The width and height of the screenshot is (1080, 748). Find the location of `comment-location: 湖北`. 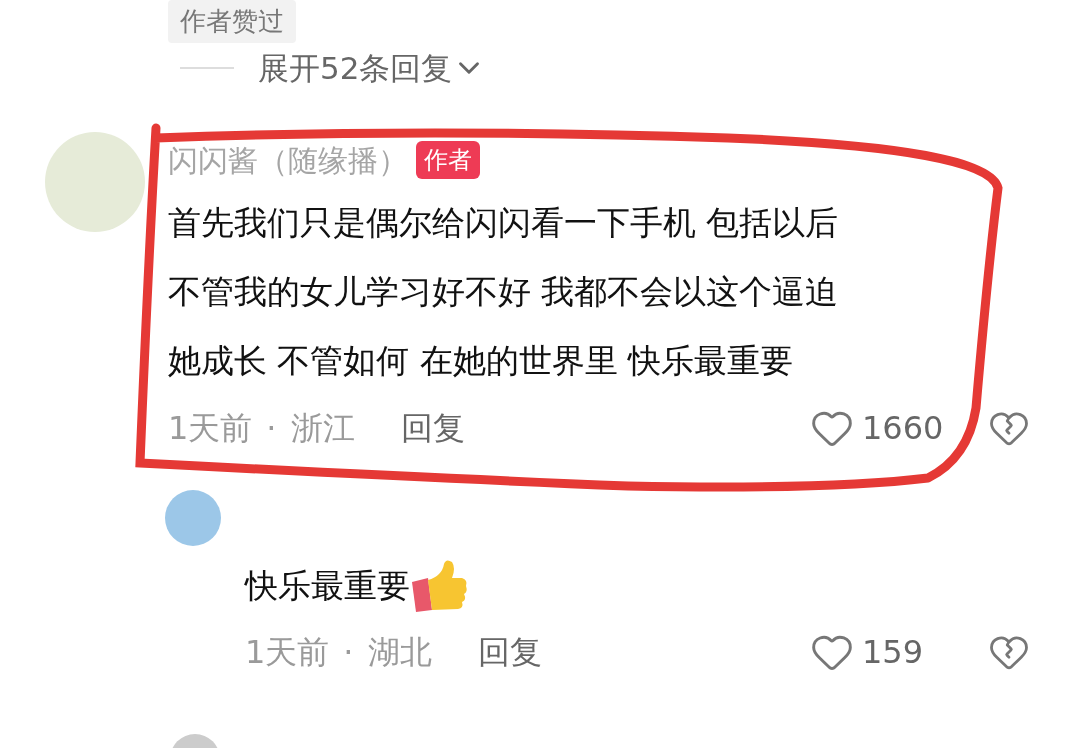

comment-location: 湖北 is located at coordinates (399, 651).